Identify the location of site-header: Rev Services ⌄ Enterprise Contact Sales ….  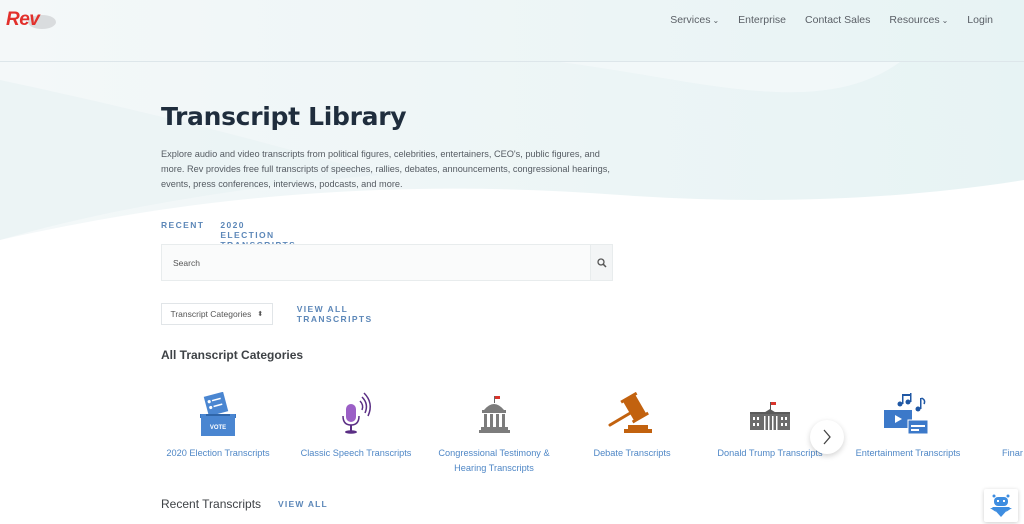
(512, 31).